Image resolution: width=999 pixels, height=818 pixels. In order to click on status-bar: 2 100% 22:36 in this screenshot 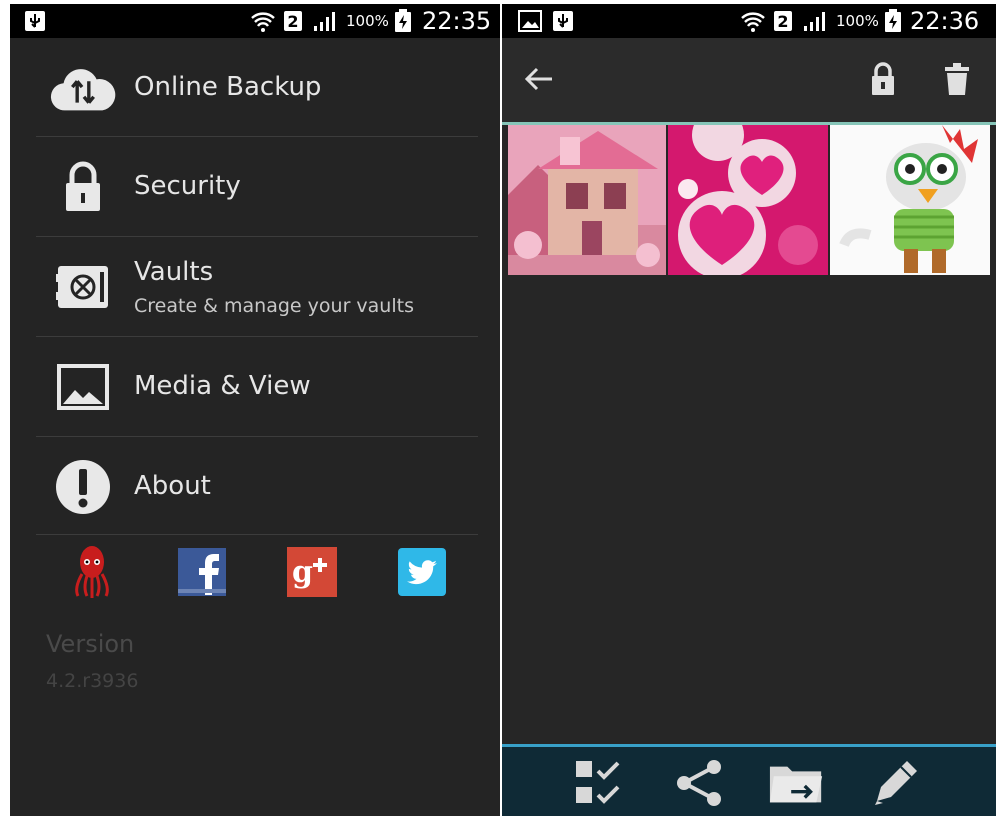, I will do `click(749, 21)`.